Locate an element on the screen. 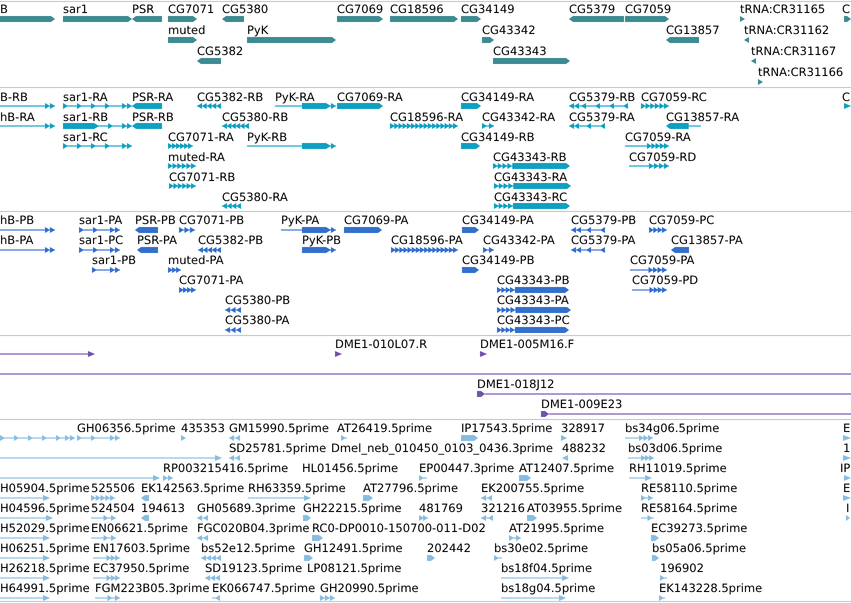 This screenshot has height=603, width=851. feature-label: CG5382-RB is located at coordinates (230, 97).